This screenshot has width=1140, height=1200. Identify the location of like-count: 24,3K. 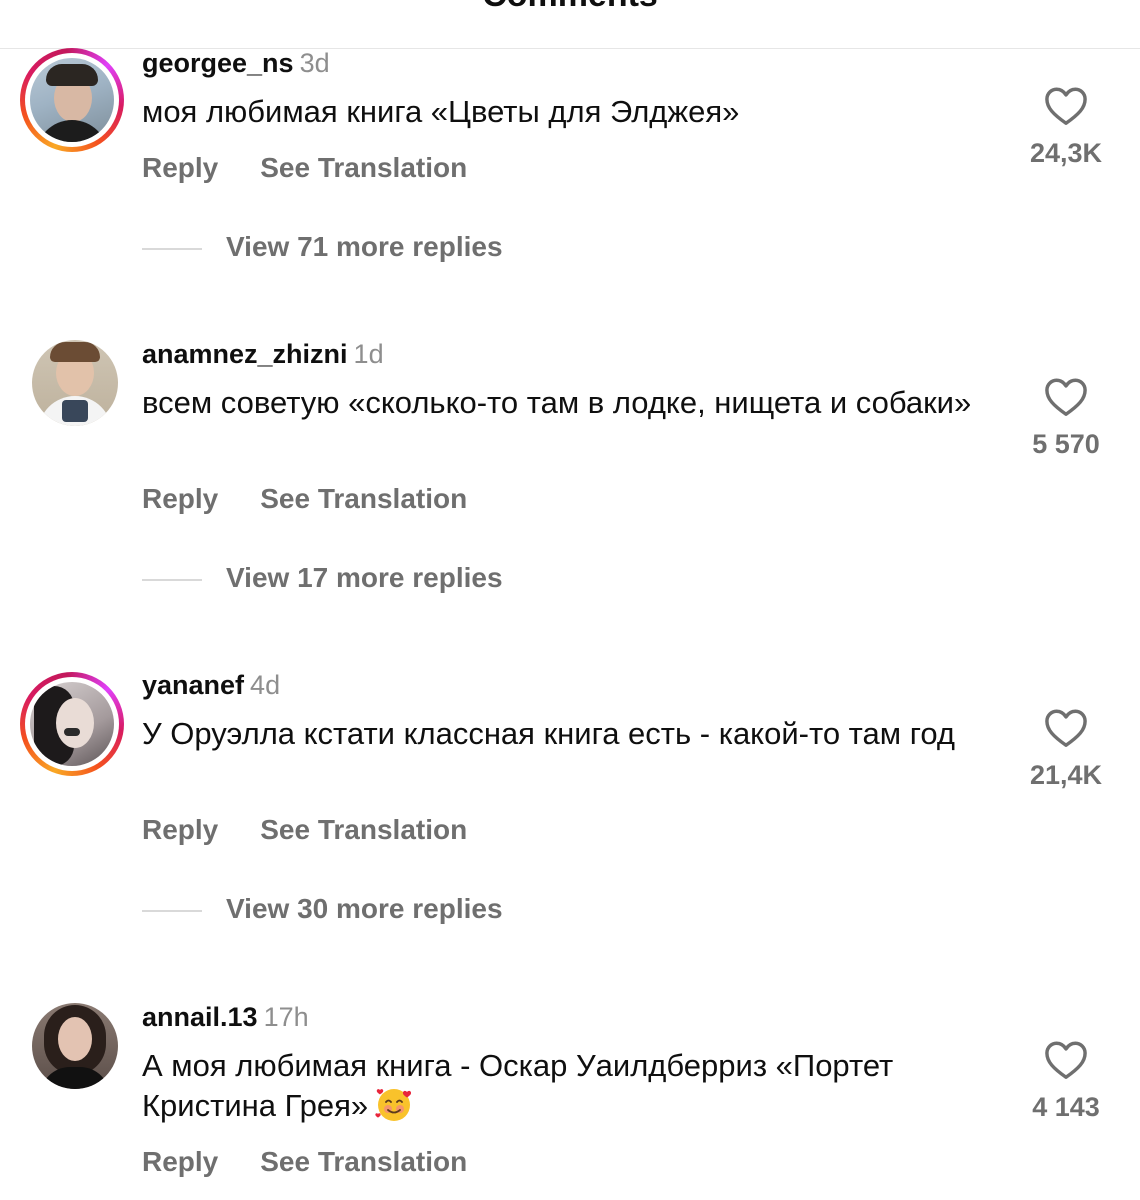
(1066, 153).